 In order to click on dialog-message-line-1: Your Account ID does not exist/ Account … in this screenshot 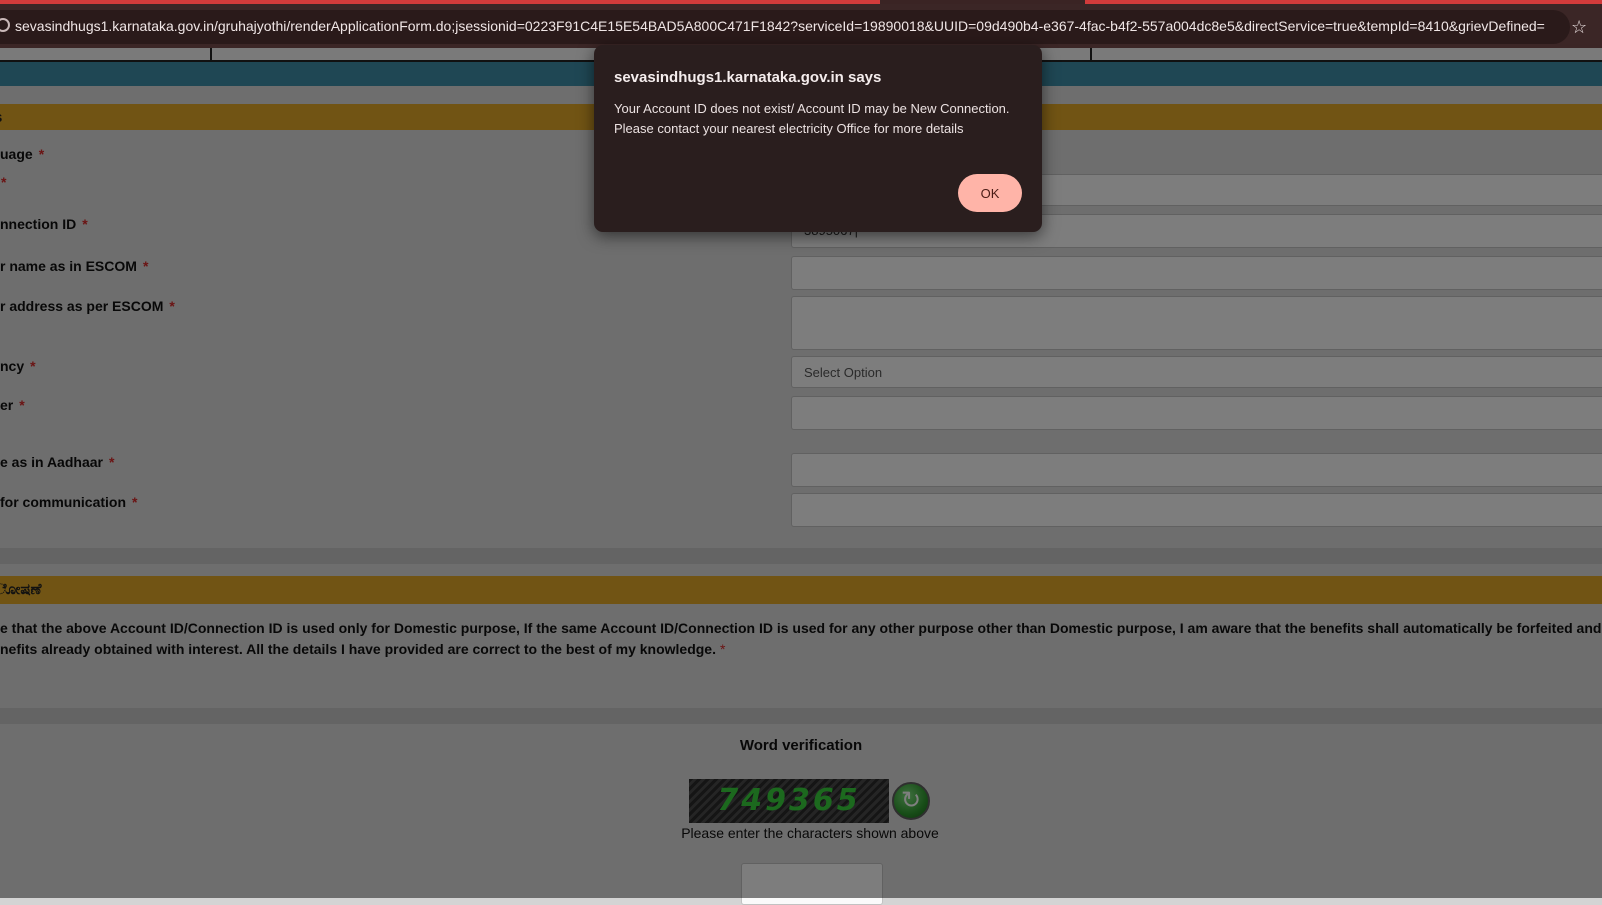, I will do `click(812, 108)`.